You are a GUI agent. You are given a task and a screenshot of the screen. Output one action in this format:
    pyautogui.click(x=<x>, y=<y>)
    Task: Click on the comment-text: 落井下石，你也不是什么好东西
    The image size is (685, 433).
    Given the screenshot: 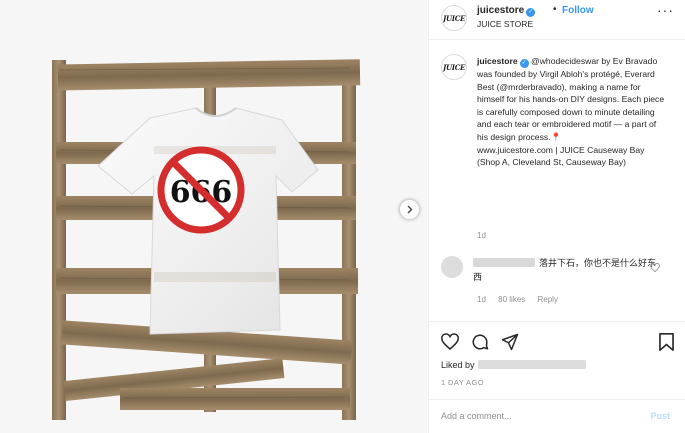 What is the action you would take?
    pyautogui.click(x=565, y=270)
    